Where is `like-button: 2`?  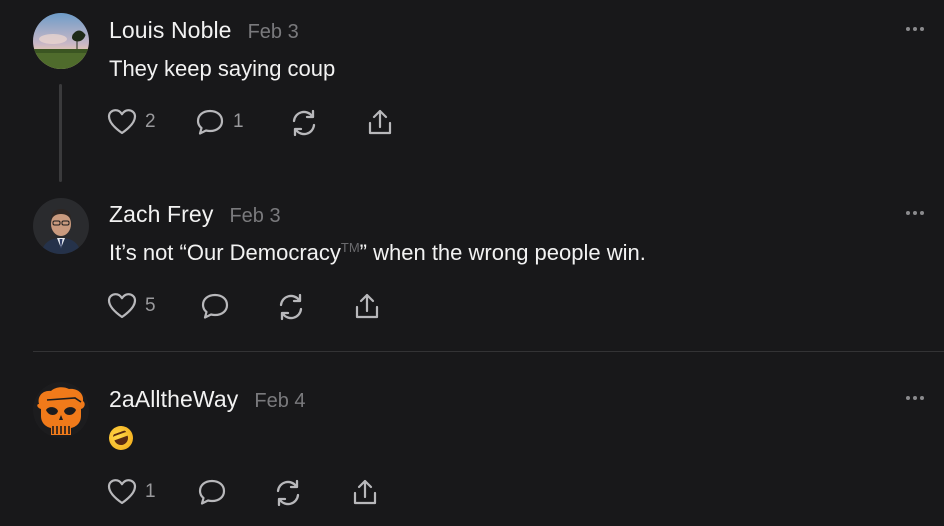 like-button: 2 is located at coordinates (131, 122).